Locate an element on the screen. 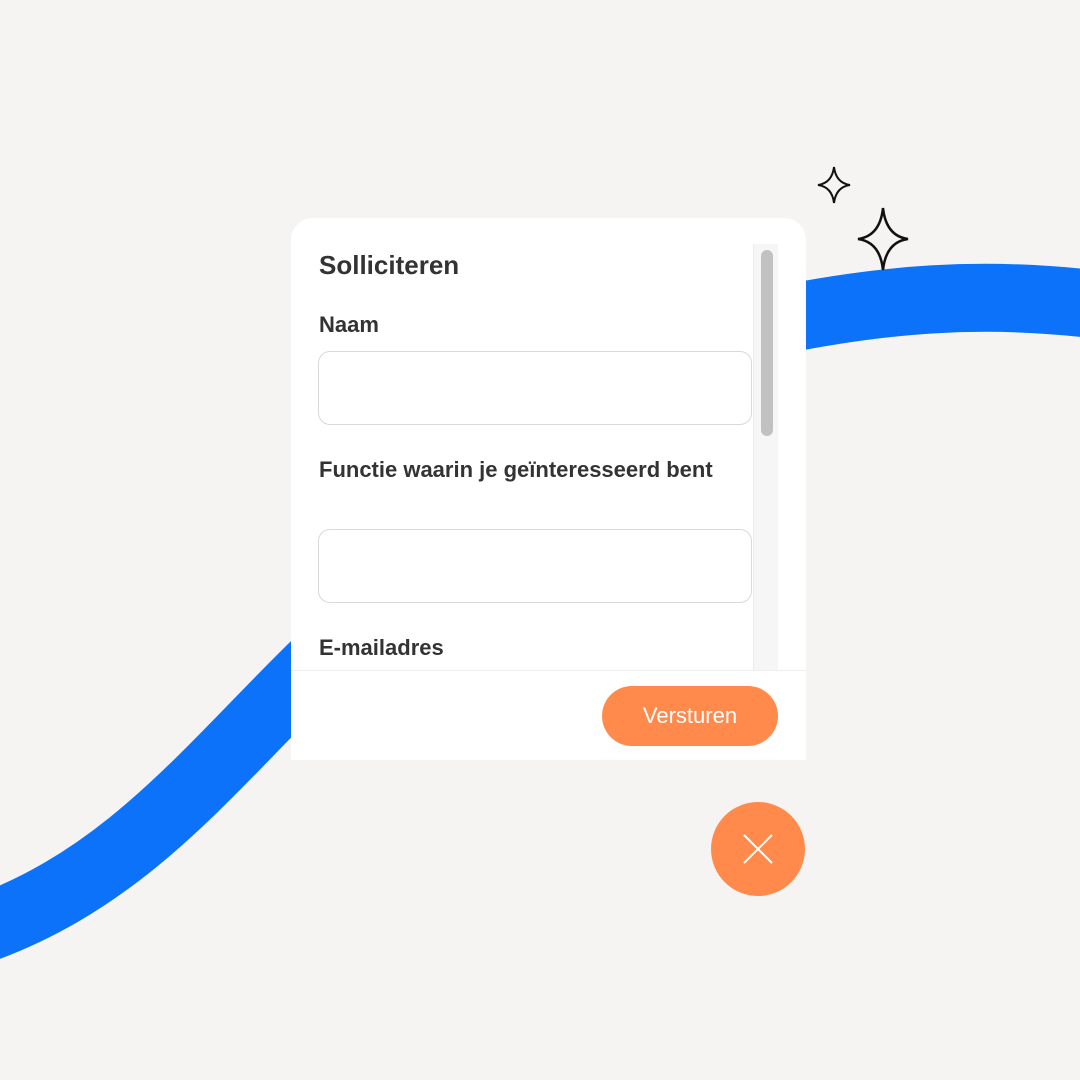 The image size is (1080, 1080). sparkle-large-icon is located at coordinates (883, 239).